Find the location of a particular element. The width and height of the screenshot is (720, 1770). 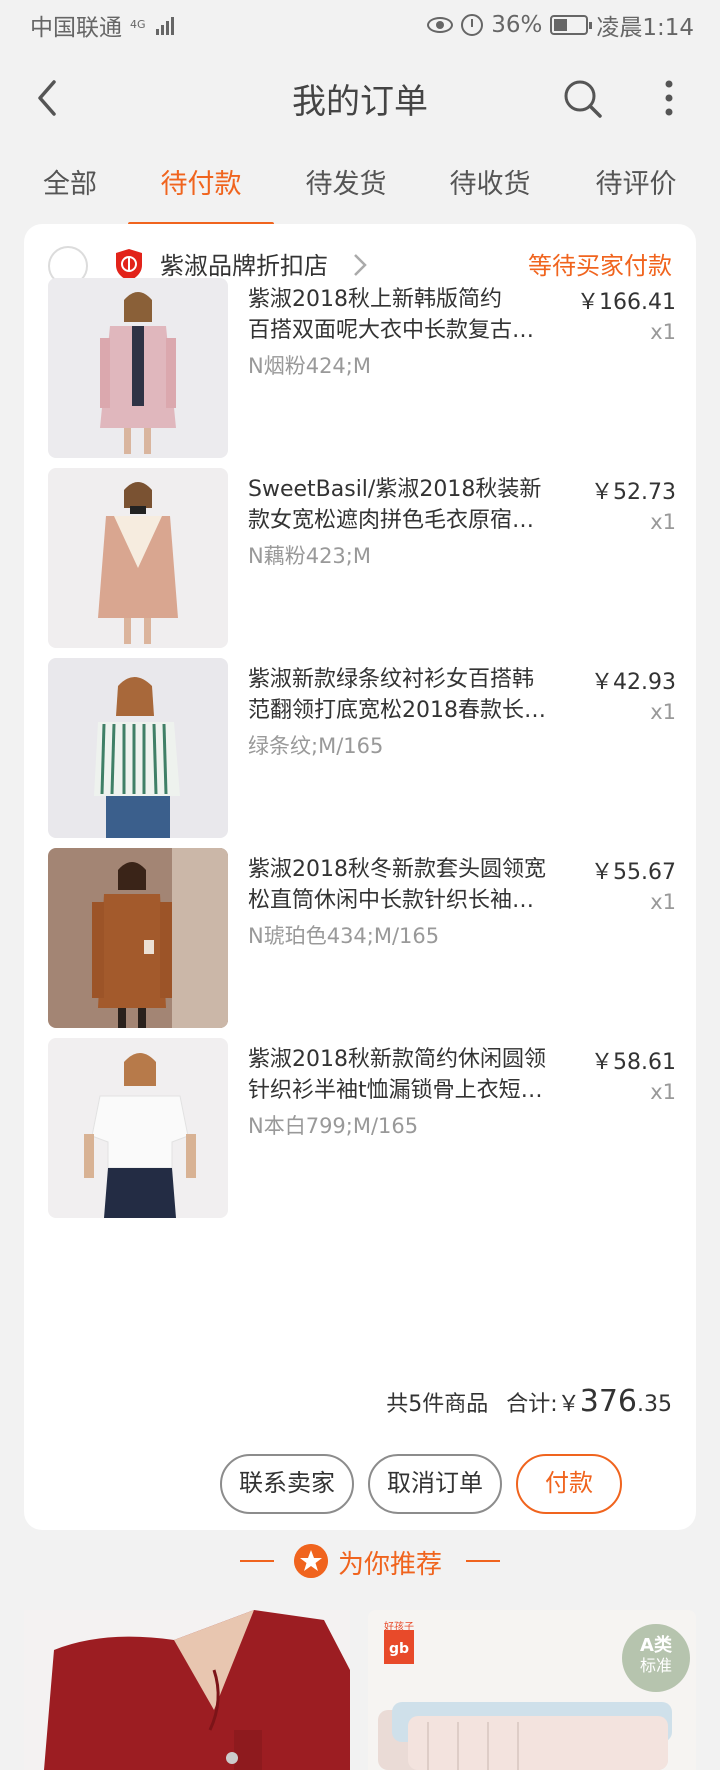

alarm-icon is located at coordinates (472, 25).